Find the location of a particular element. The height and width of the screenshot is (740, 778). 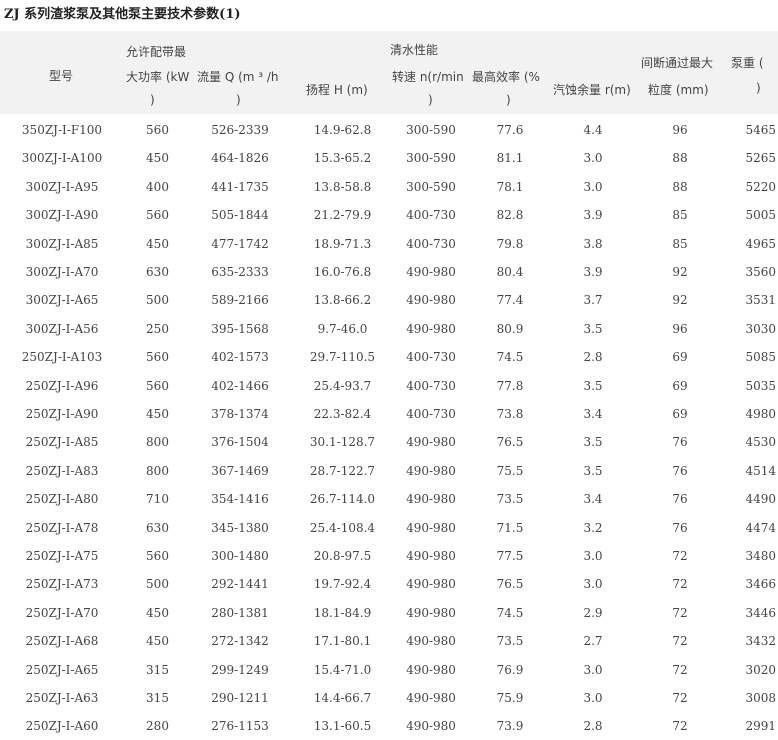

particle-size-cell: 96 is located at coordinates (680, 328).